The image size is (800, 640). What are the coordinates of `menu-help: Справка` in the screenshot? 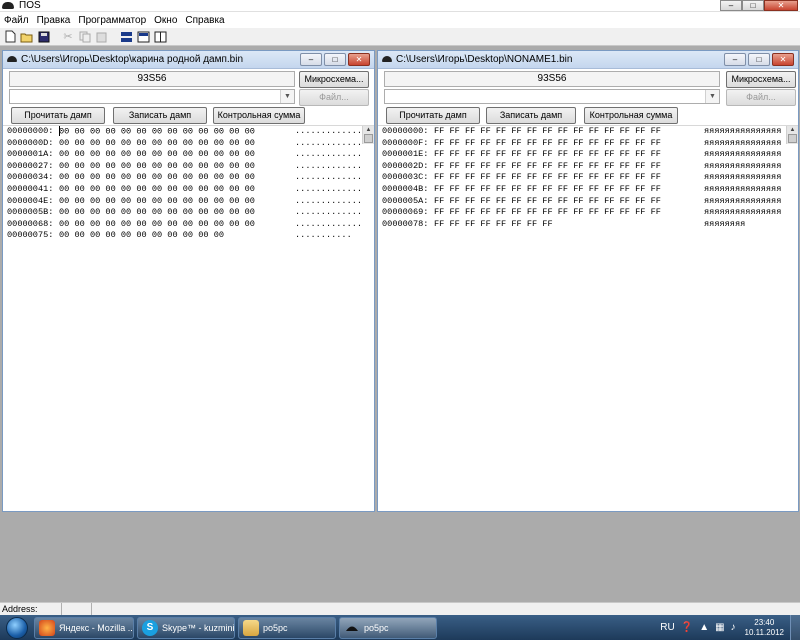 It's located at (206, 20).